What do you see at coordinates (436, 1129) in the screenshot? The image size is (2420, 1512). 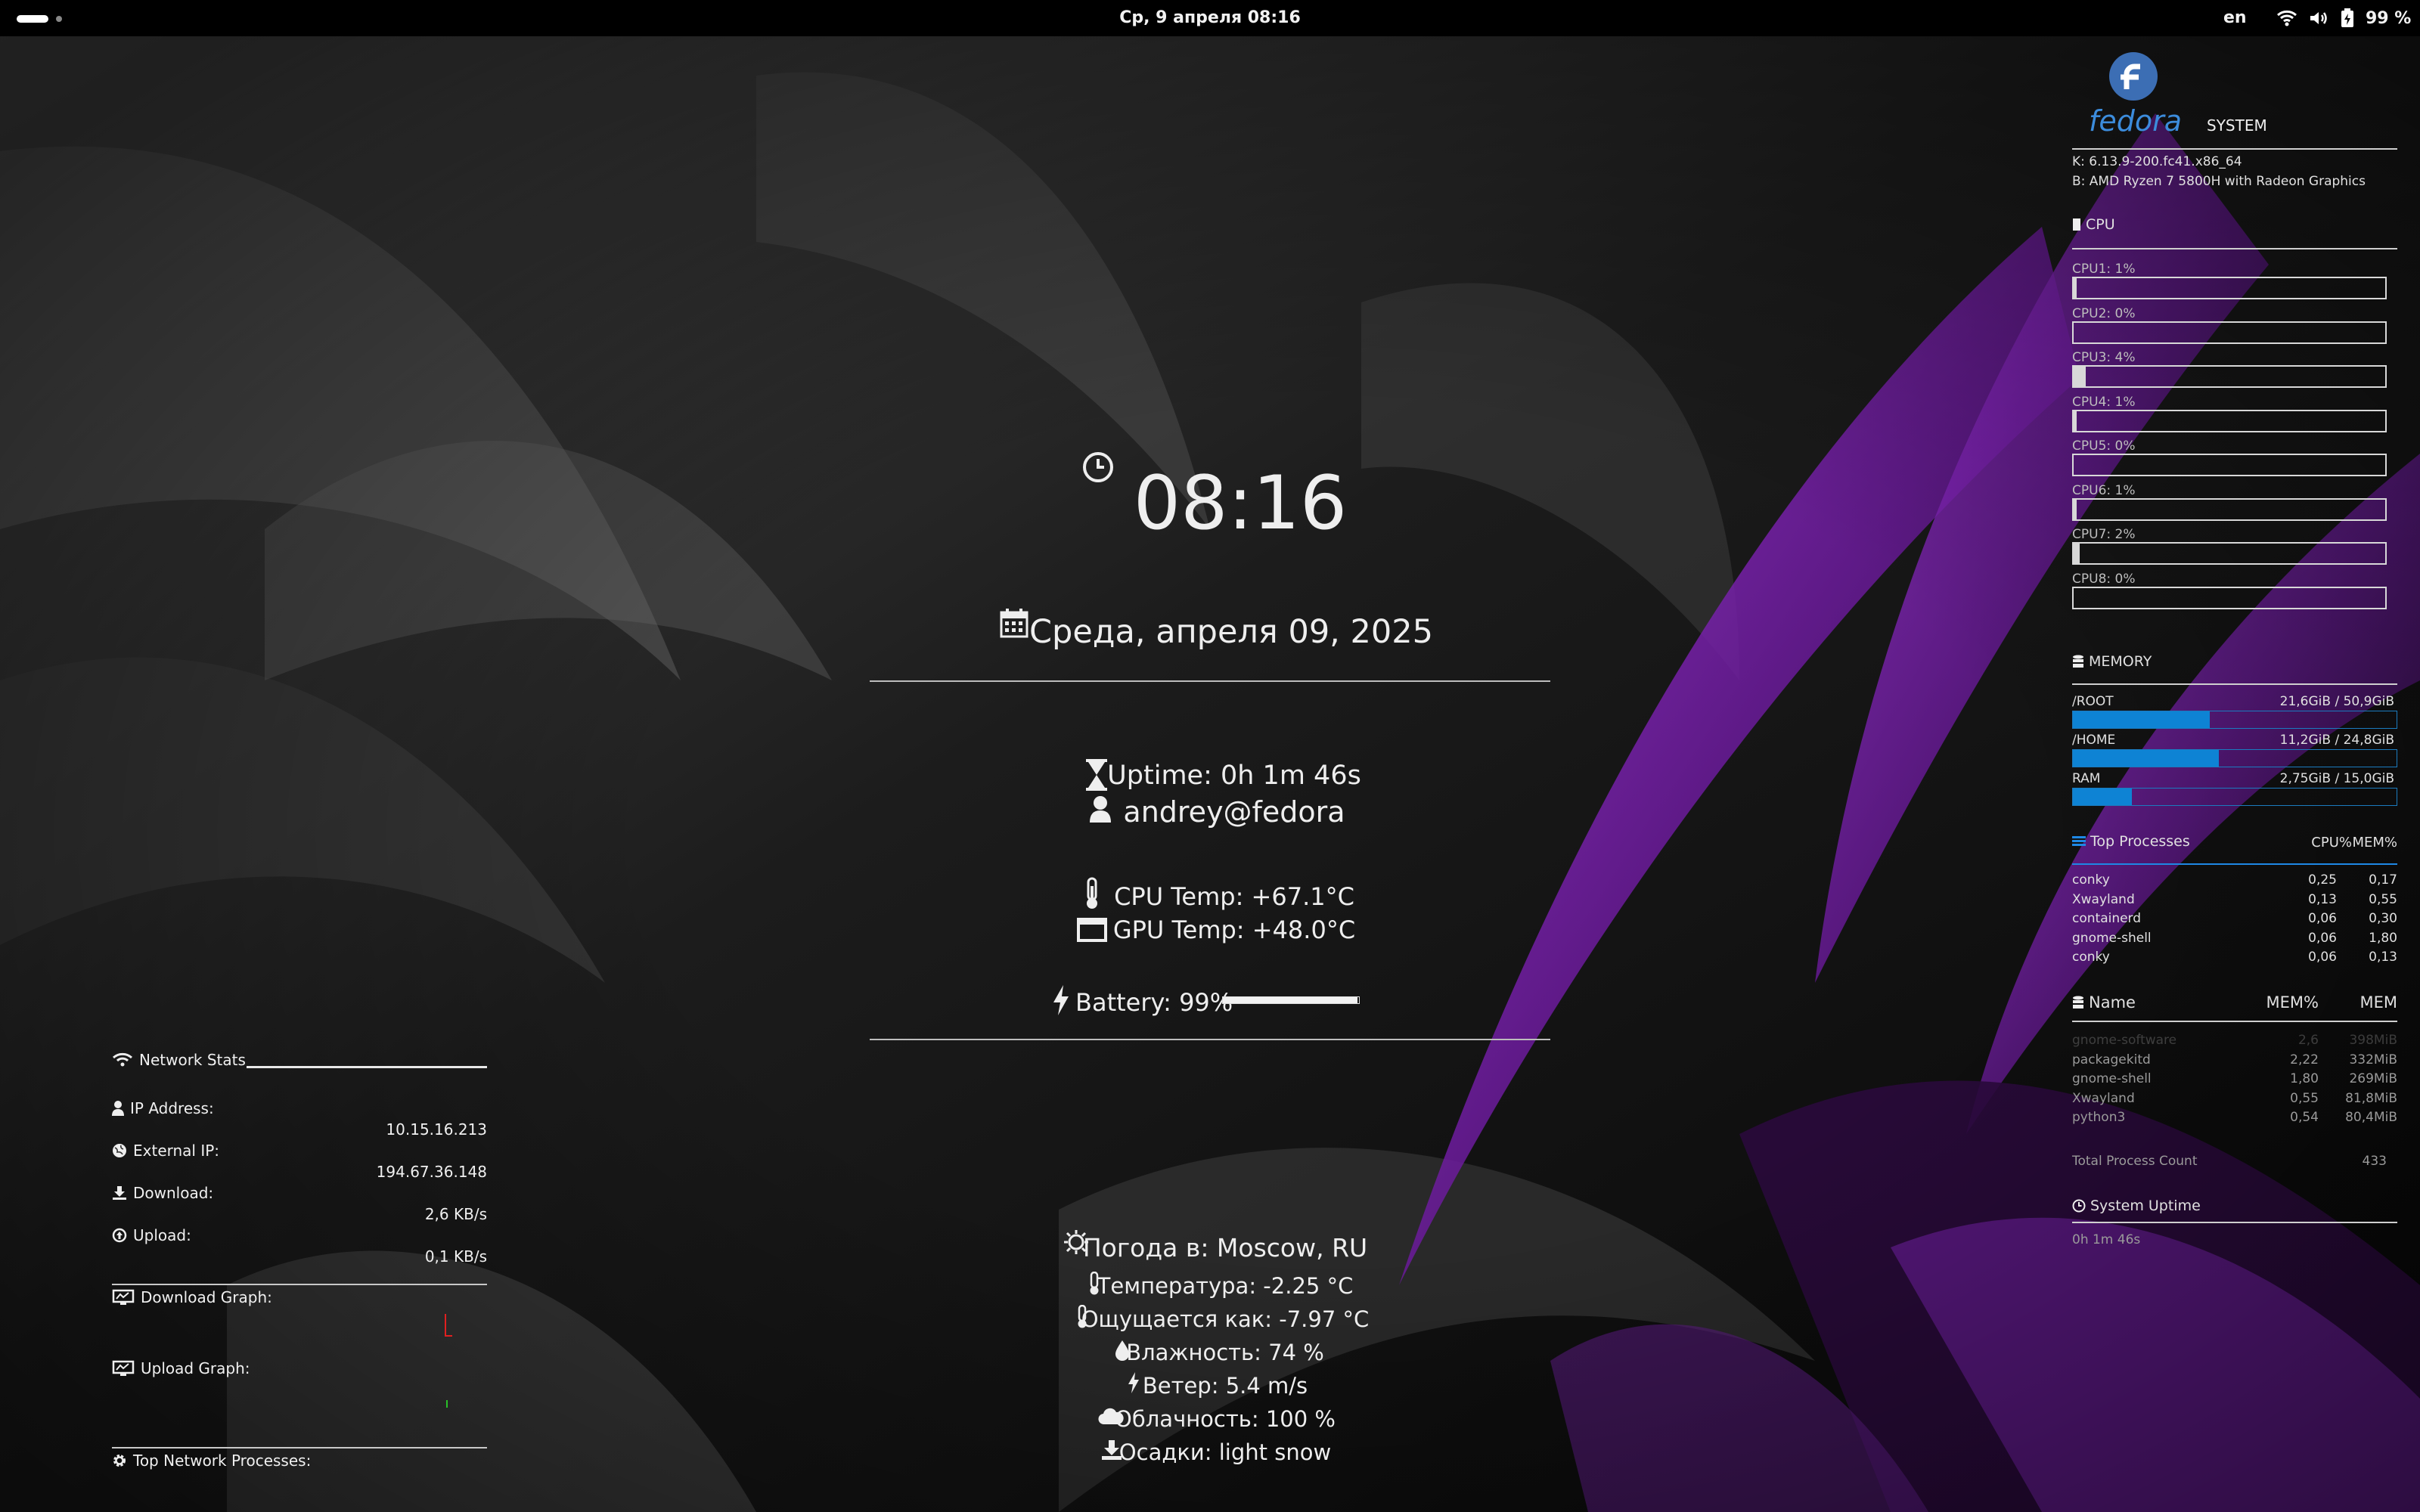 I see `ip-address-value: 10.15.16.213` at bounding box center [436, 1129].